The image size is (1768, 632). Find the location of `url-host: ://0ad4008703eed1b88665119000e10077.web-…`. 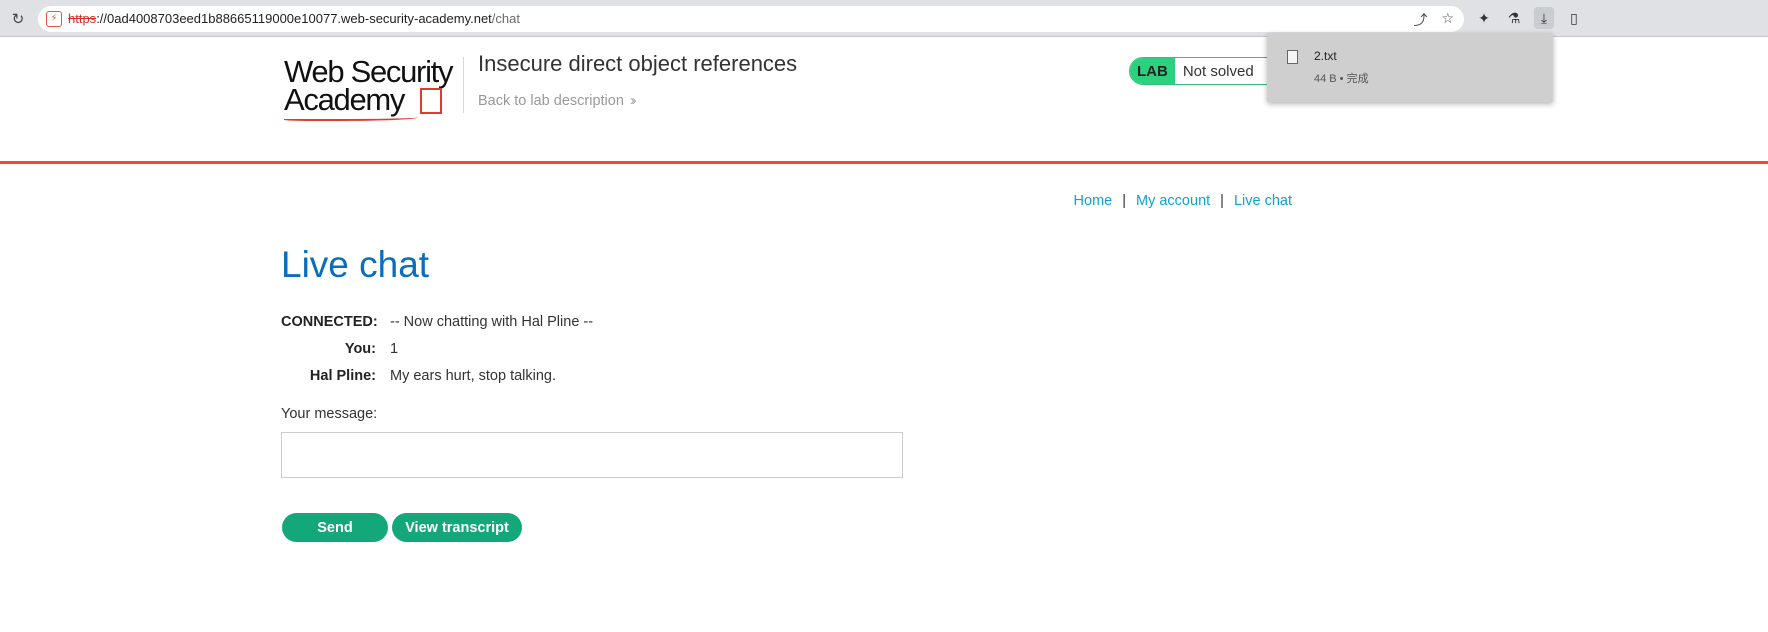

url-host: ://0ad4008703eed1b88665119000e10077.web-… is located at coordinates (294, 18).